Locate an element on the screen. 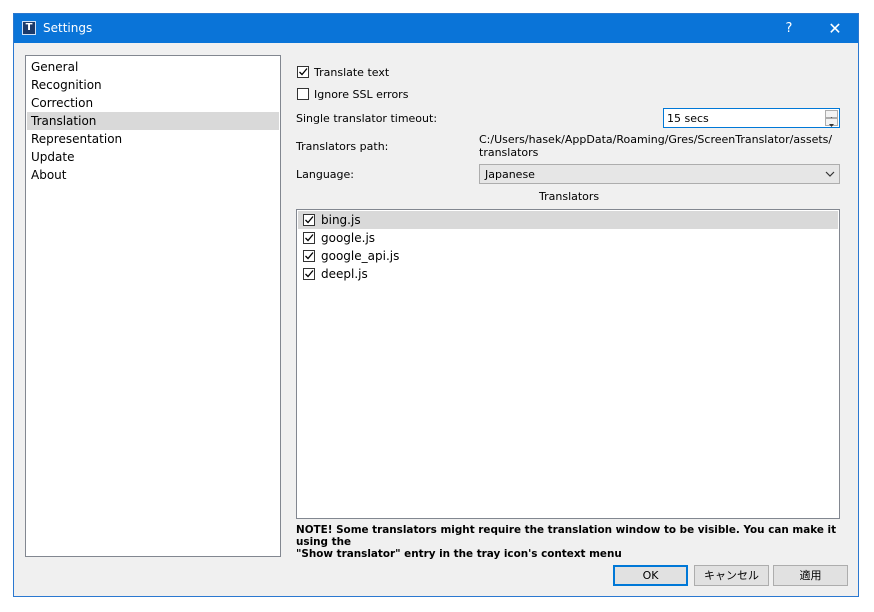 This screenshot has height=612, width=874. chevron-down-icon is located at coordinates (830, 174).